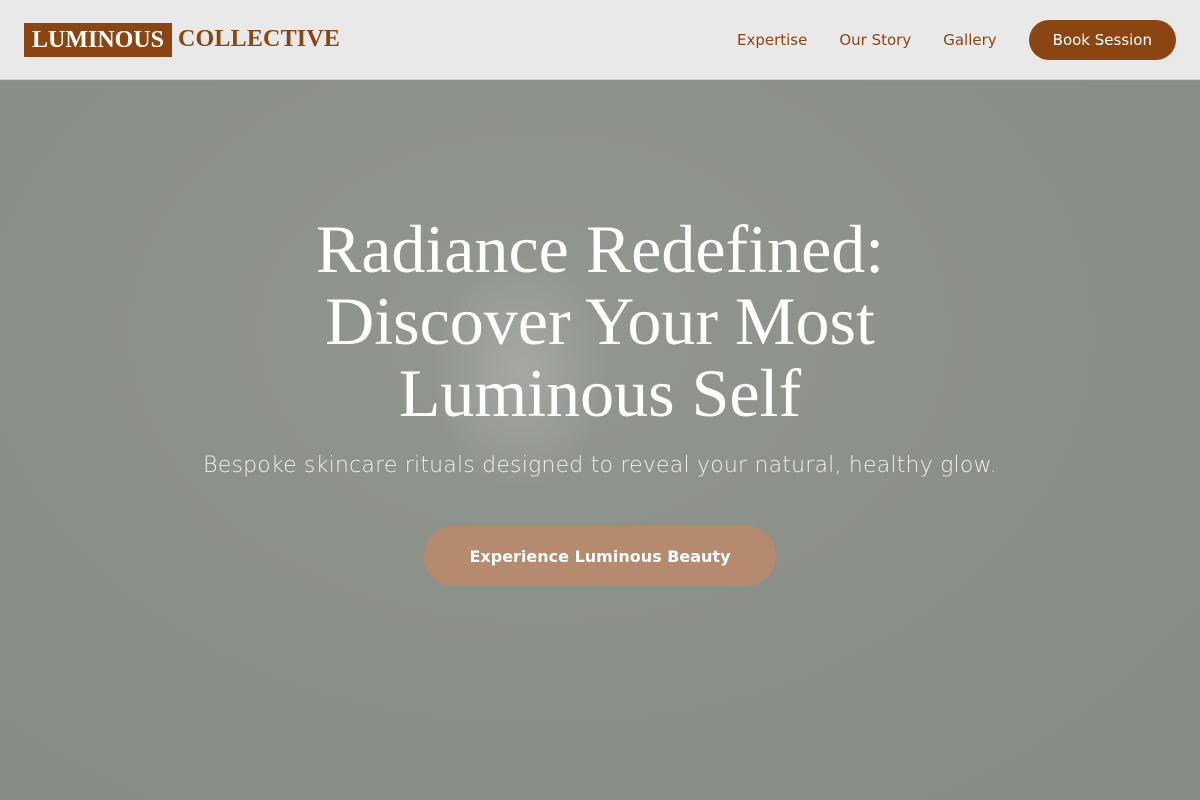 The height and width of the screenshot is (800, 1200). Describe the element at coordinates (875, 40) in the screenshot. I see `nav-link-our-story: Our Story` at that location.